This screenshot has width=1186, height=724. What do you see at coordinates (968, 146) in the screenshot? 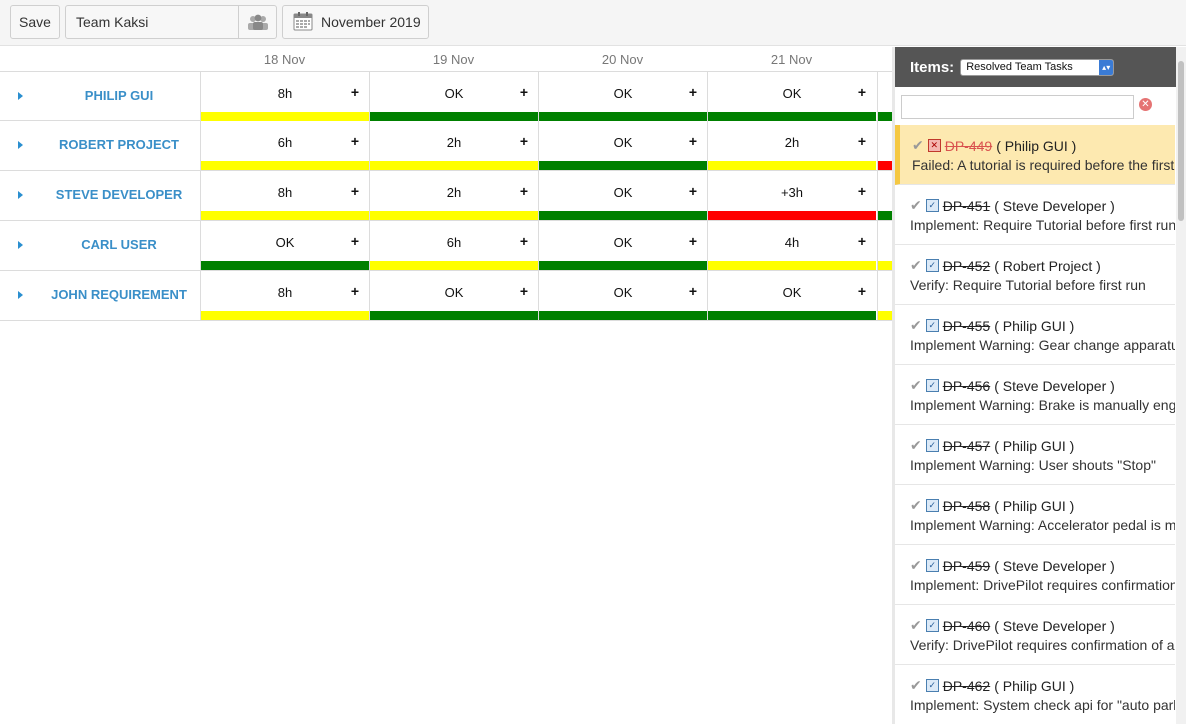
I see `task-key-link: DP-449` at bounding box center [968, 146].